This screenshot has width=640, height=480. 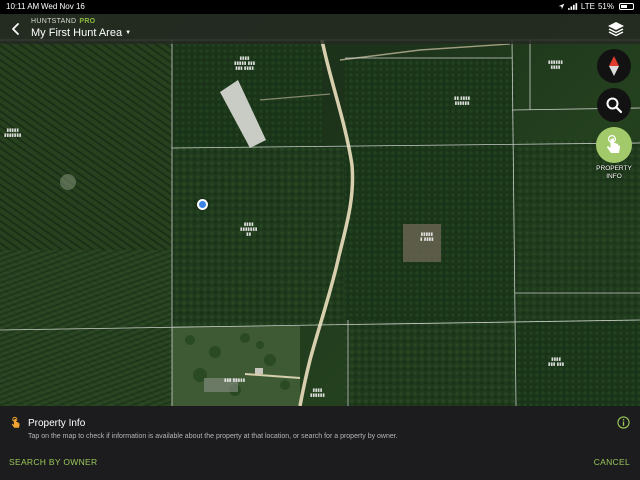 I want to click on parcel-label: ▮▮▮▮▮ ▮▮▮, so click(x=235, y=380).